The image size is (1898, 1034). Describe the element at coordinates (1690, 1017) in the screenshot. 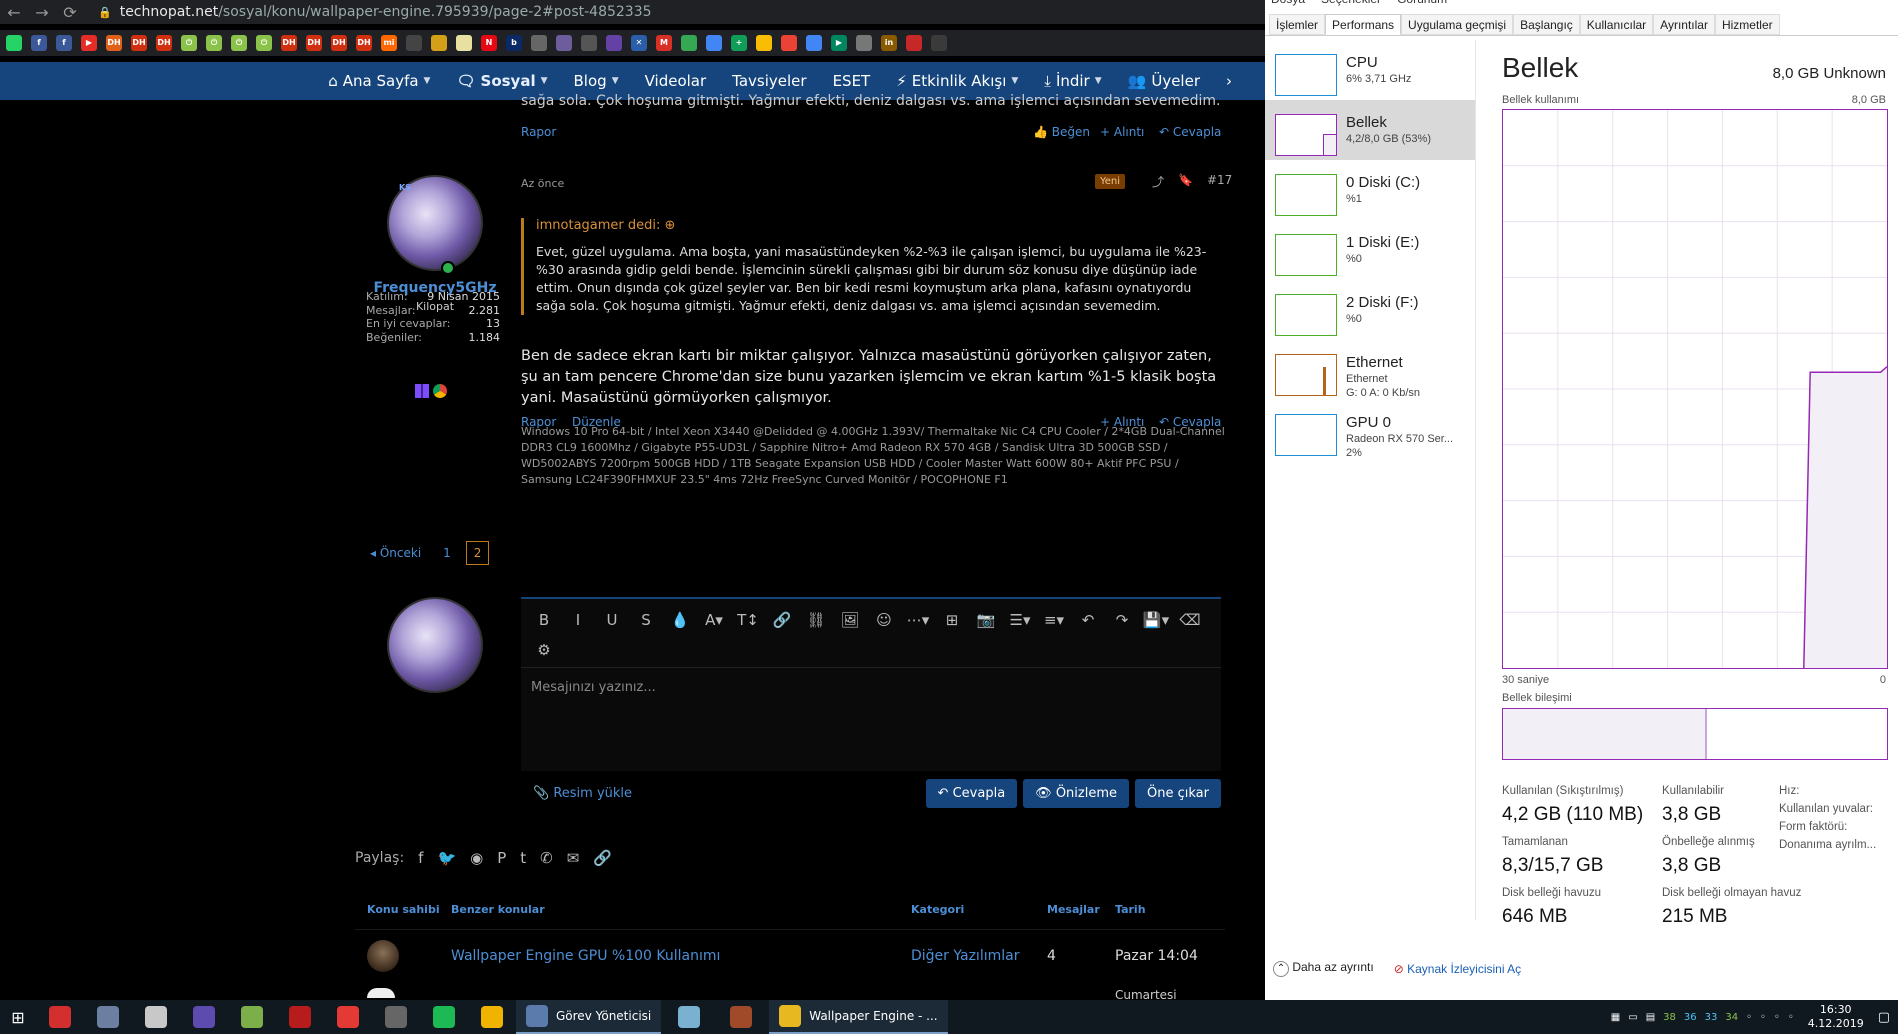

I see `tray-temperature: 36` at that location.